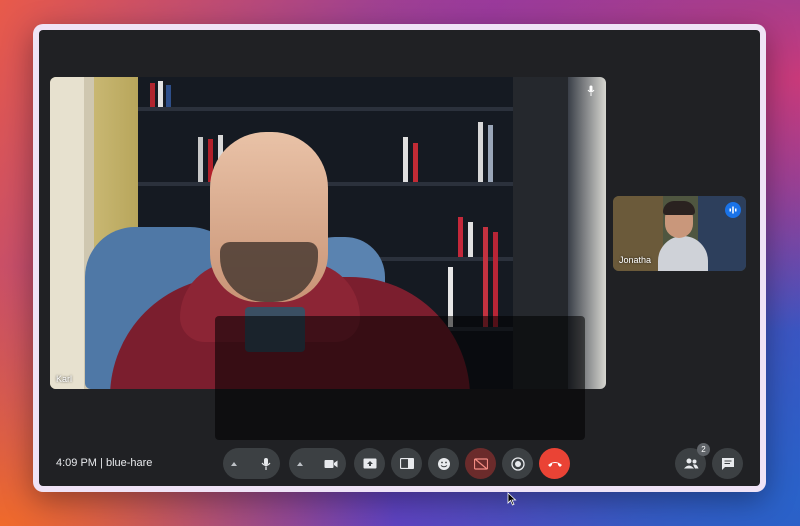  What do you see at coordinates (679, 233) in the screenshot?
I see `participant-tile: Jonatha` at bounding box center [679, 233].